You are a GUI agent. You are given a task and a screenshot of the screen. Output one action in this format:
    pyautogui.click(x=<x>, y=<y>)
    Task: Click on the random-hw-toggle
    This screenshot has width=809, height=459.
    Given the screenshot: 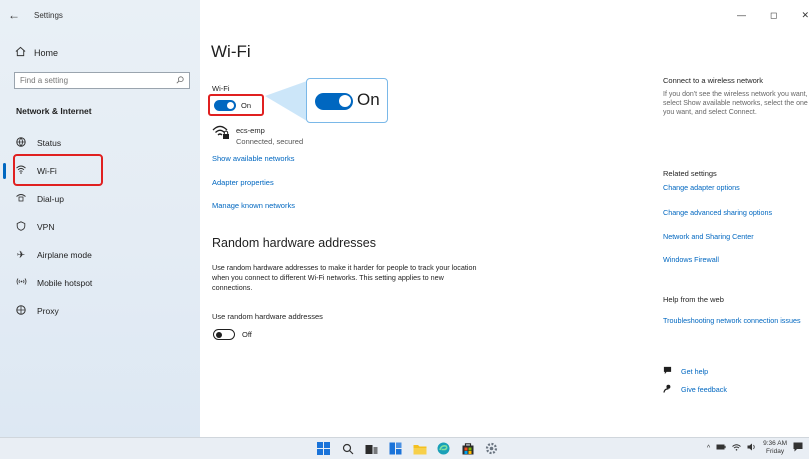 What is the action you would take?
    pyautogui.click(x=224, y=334)
    